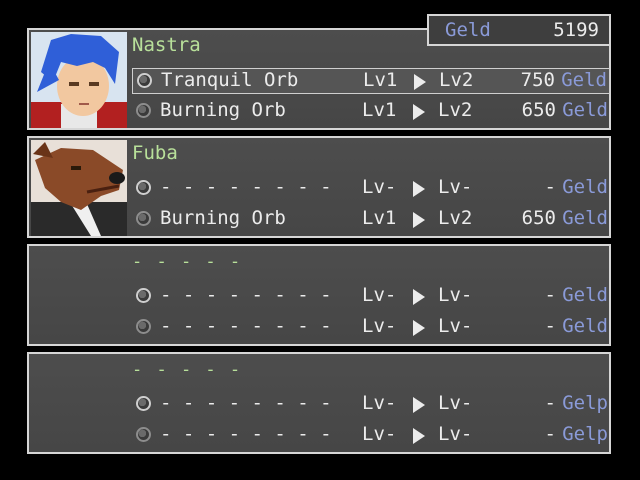 The height and width of the screenshot is (480, 640). I want to click on upgrade-cost: 750, so click(537, 80).